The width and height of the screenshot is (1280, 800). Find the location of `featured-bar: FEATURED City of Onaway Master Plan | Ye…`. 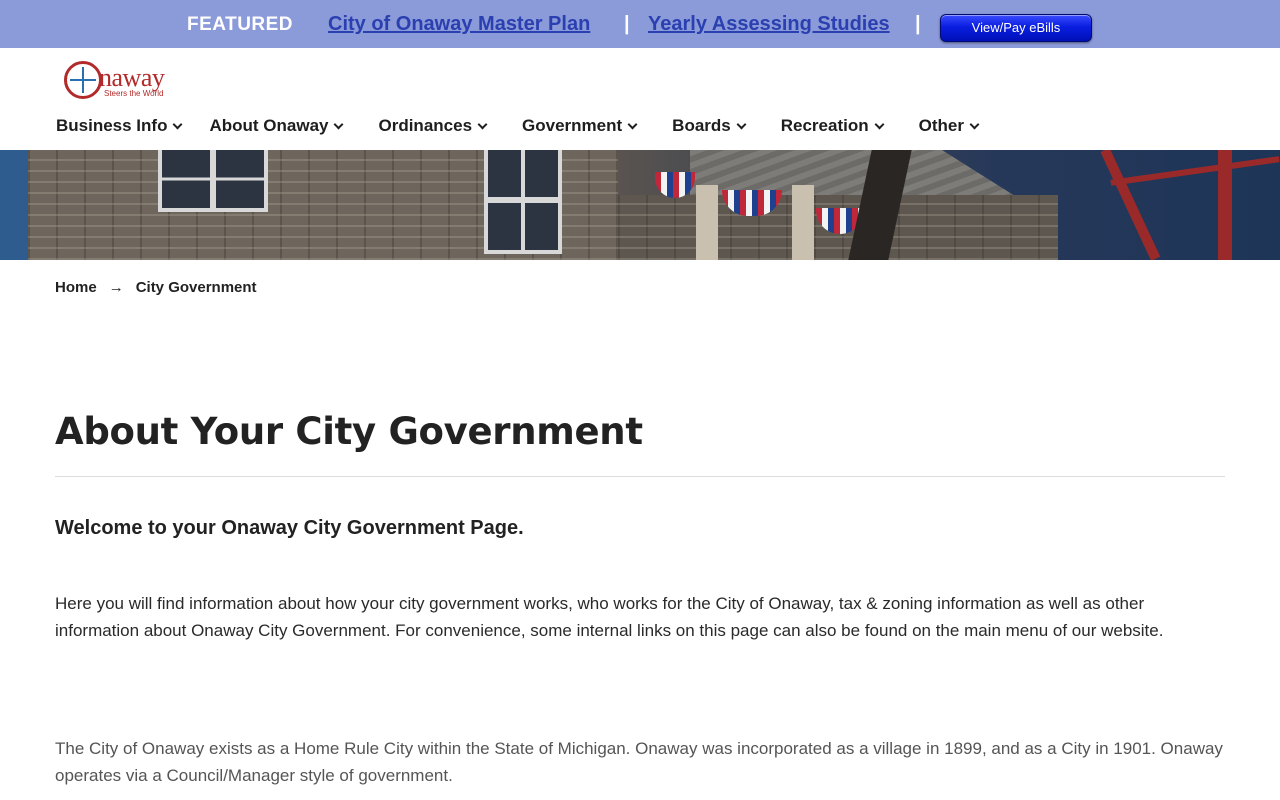

featured-bar: FEATURED City of Onaway Master Plan | Ye… is located at coordinates (640, 24).